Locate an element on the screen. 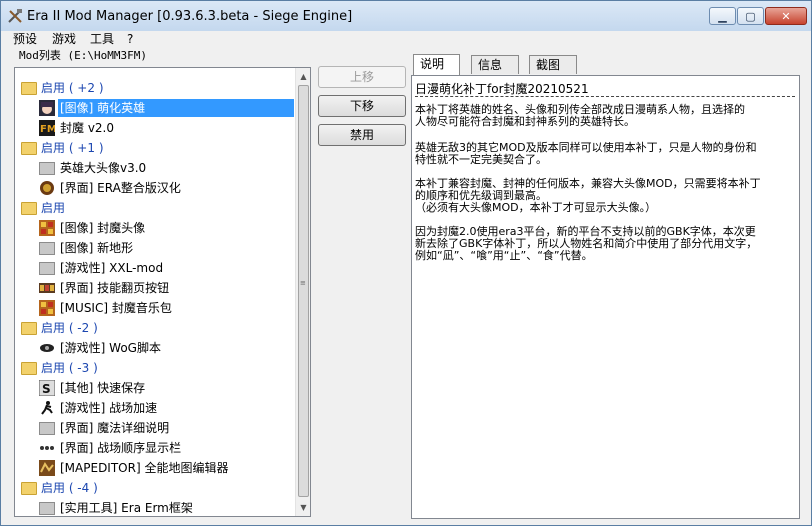 The height and width of the screenshot is (526, 812). map-editor-icon is located at coordinates (47, 468).